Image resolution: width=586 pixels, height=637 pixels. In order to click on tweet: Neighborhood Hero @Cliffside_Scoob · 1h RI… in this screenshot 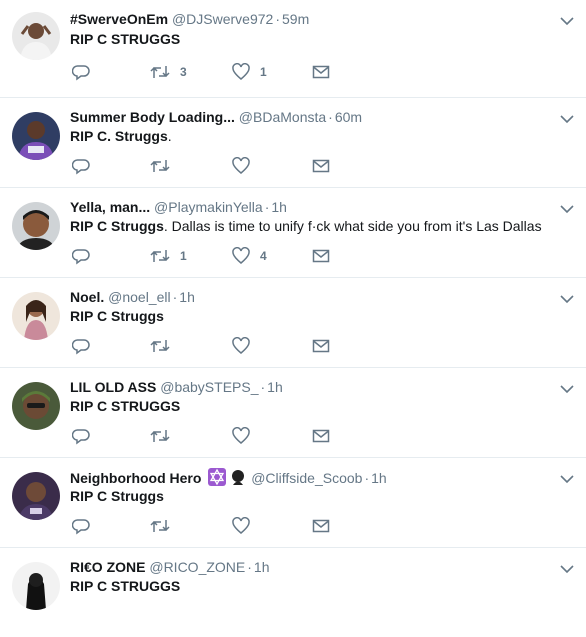, I will do `click(293, 502)`.